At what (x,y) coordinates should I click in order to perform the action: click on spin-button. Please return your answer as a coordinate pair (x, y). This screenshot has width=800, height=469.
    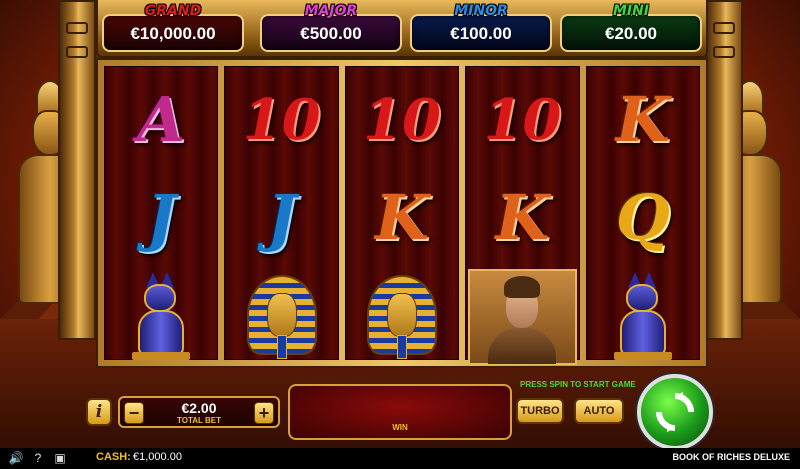
    Looking at the image, I should click on (675, 412).